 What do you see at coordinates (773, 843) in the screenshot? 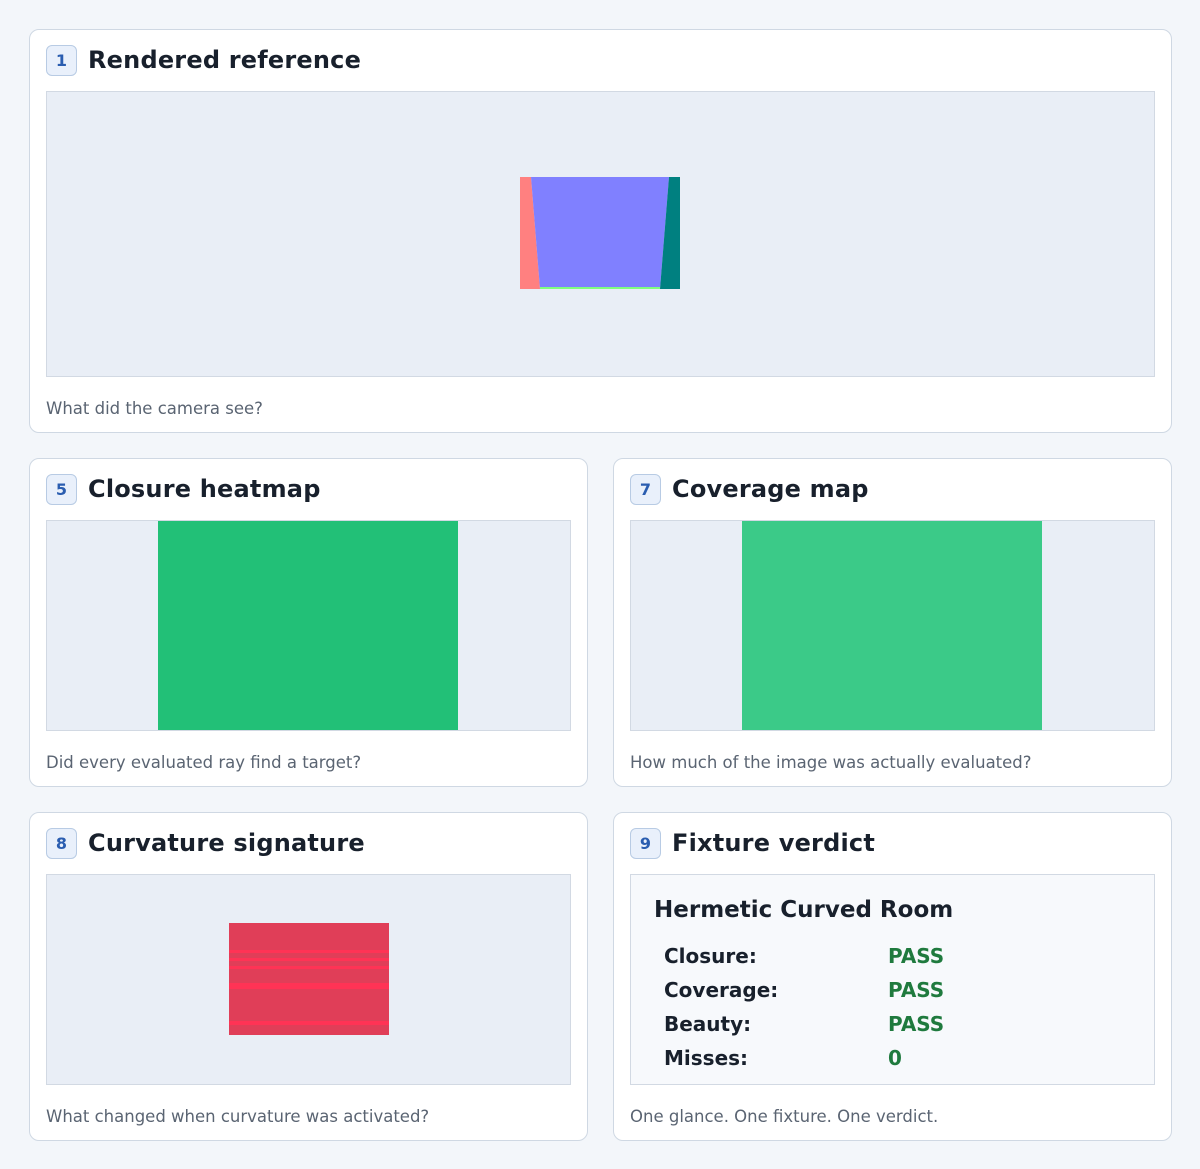
I see `card-title: Fixture verdict` at bounding box center [773, 843].